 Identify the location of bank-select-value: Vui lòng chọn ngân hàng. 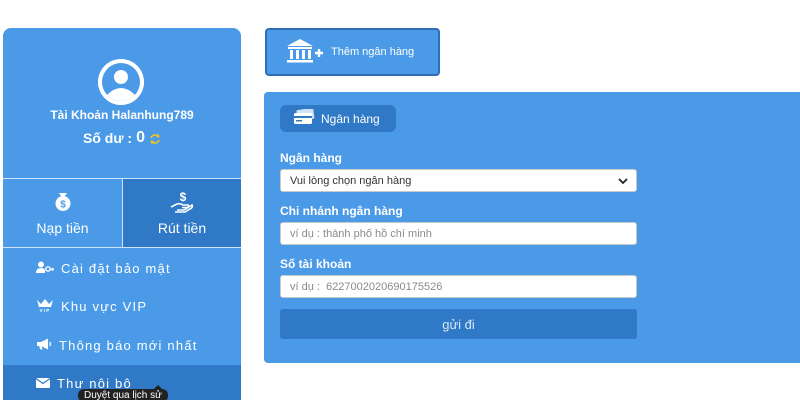
(351, 180).